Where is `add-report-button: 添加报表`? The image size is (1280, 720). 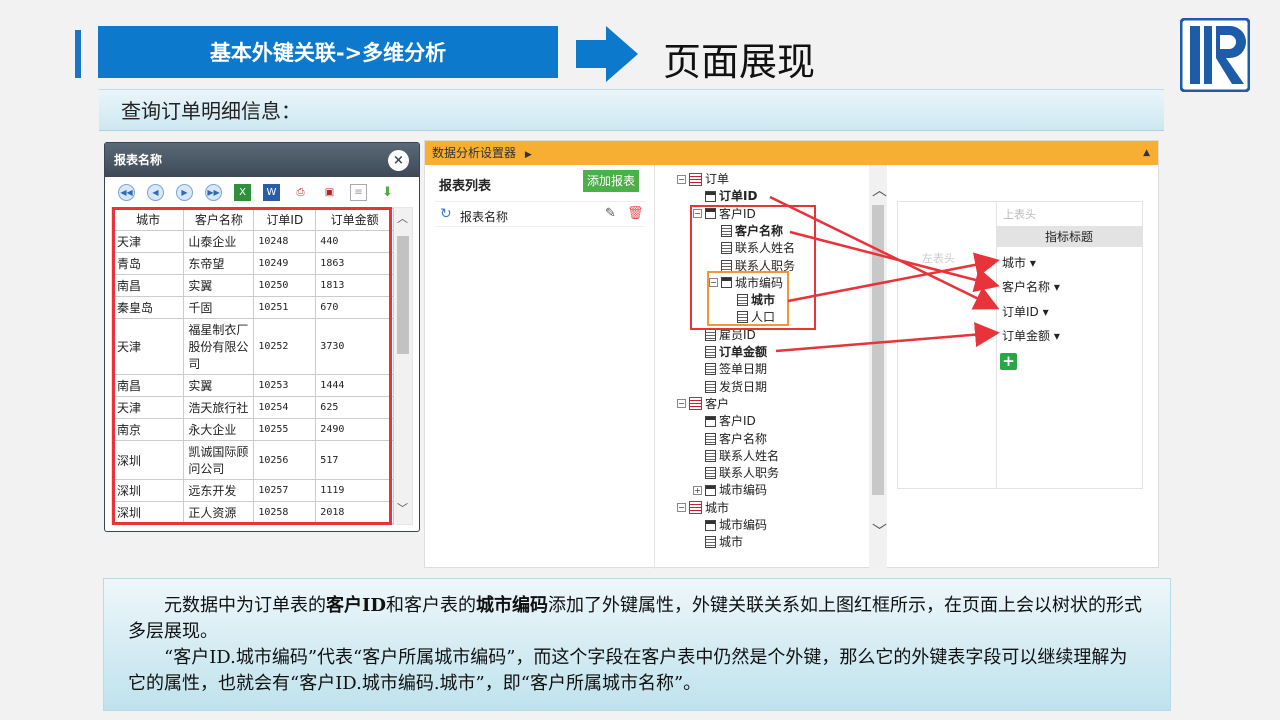 add-report-button: 添加报表 is located at coordinates (611, 181).